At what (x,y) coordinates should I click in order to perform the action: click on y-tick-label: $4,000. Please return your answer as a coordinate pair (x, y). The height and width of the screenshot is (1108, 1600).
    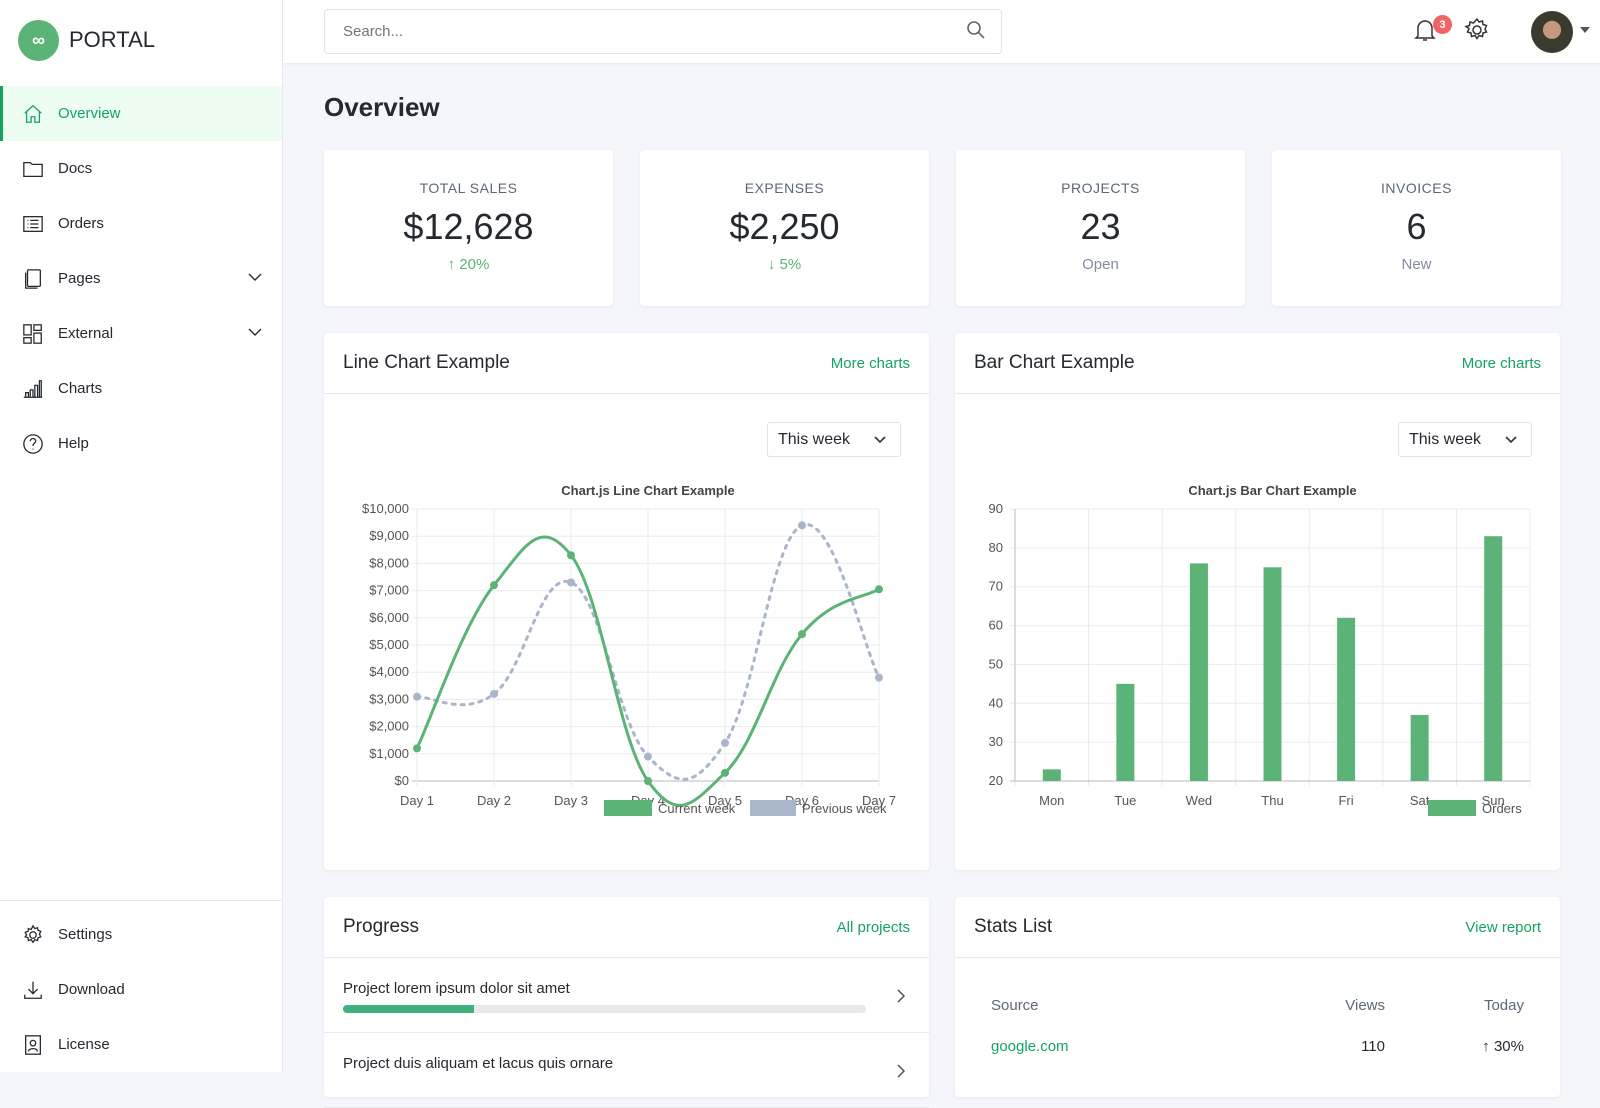
    Looking at the image, I should click on (389, 671).